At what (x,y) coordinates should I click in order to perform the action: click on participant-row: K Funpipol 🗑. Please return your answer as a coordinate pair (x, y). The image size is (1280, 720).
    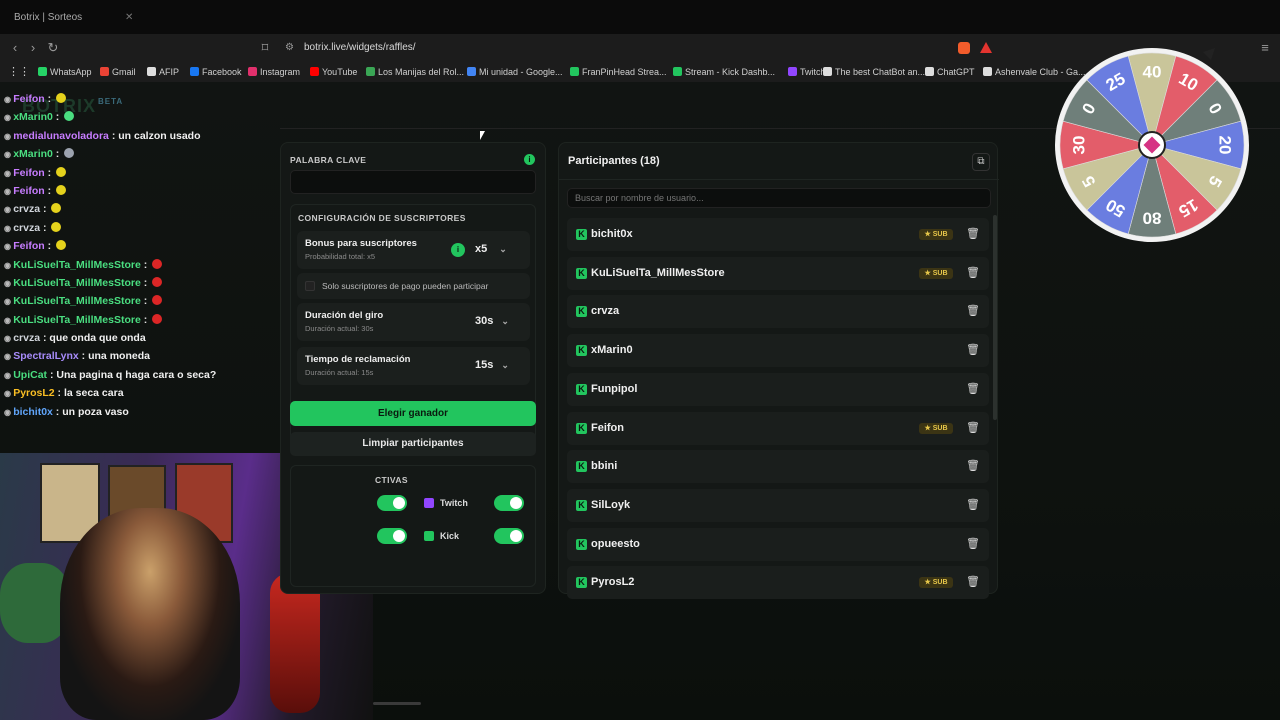
    Looking at the image, I should click on (778, 389).